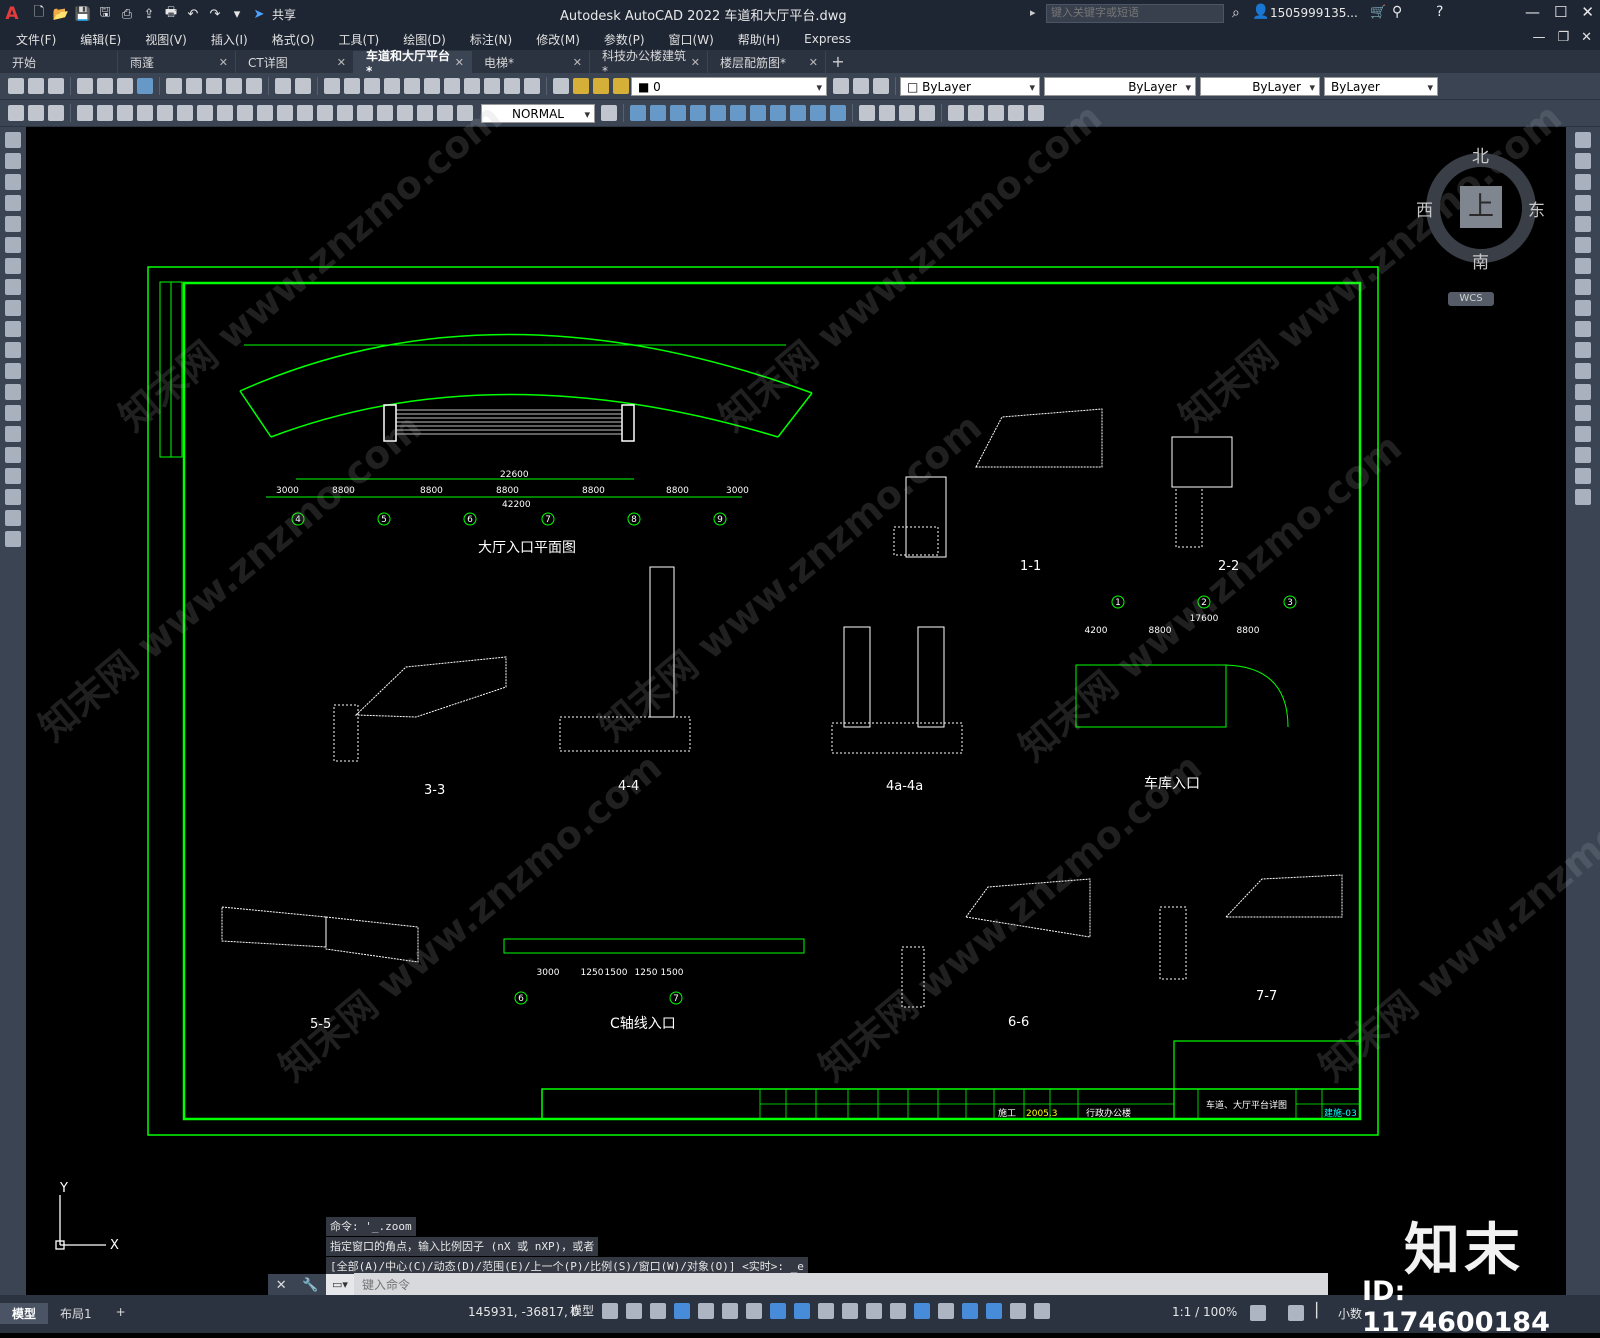 This screenshot has width=1600, height=1338. I want to click on array-icon, so click(1583, 224).